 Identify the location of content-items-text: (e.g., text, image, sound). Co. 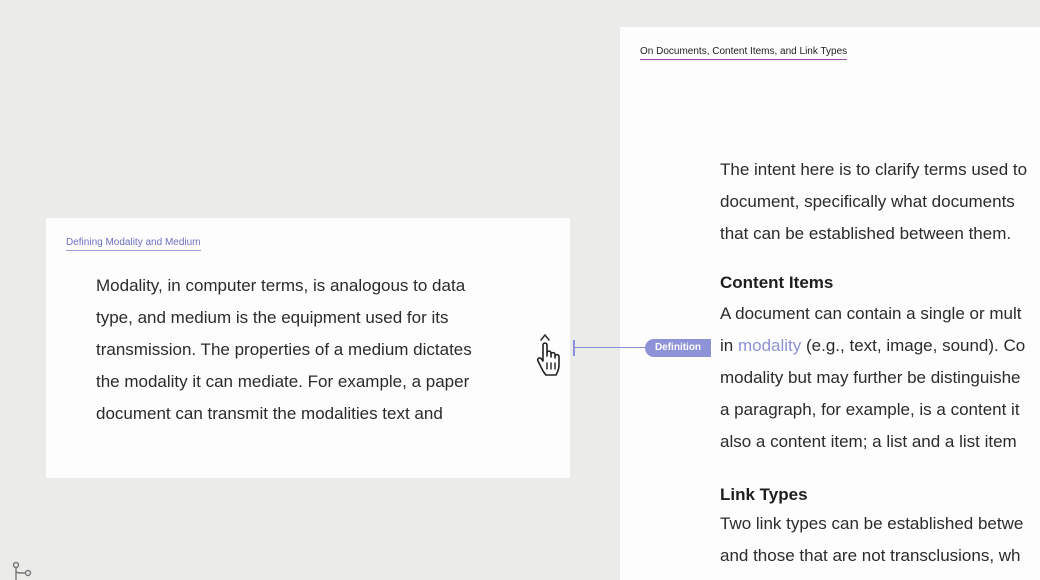
(913, 345).